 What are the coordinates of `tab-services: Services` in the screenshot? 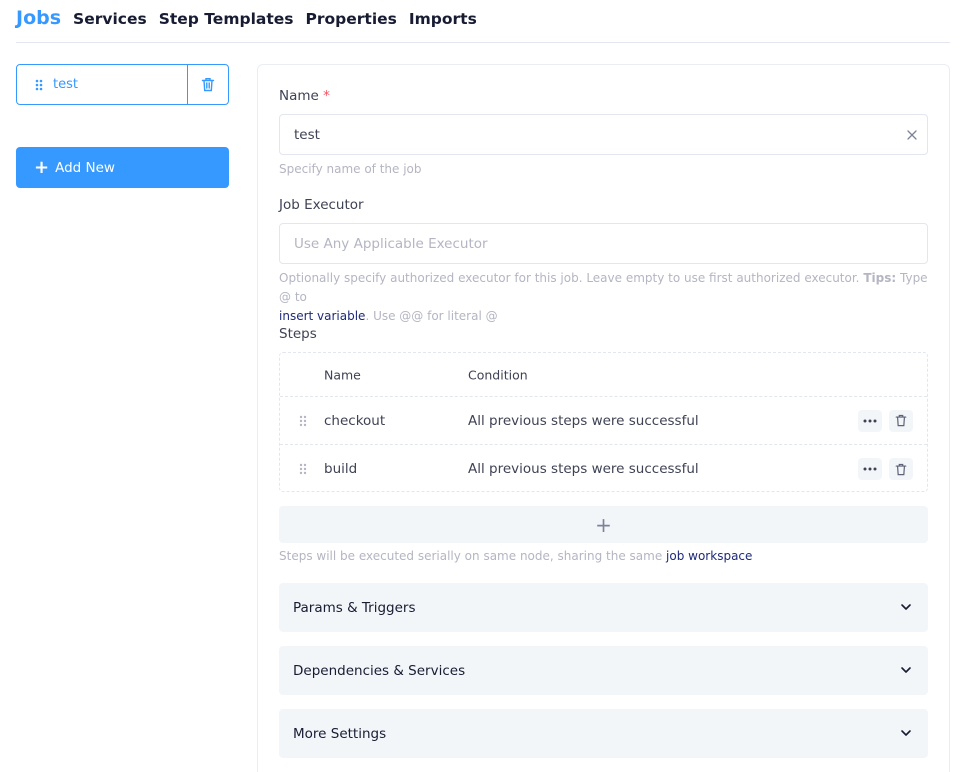 It's located at (110, 14).